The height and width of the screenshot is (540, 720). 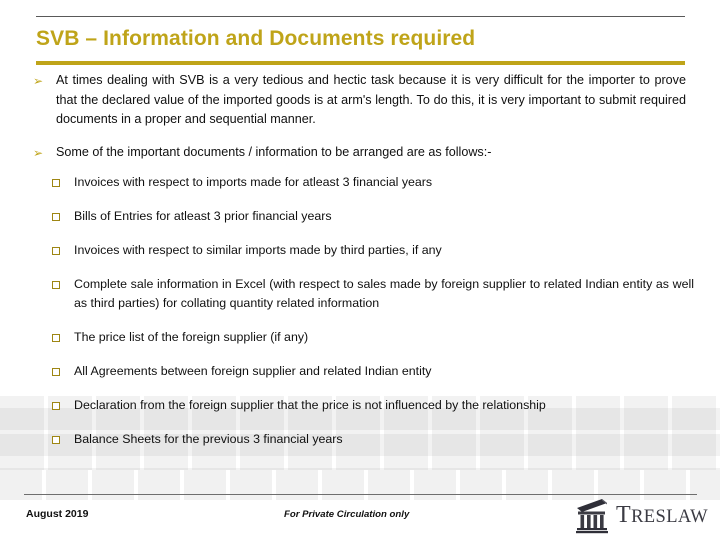 I want to click on footer-date: August 2019, so click(x=57, y=514).